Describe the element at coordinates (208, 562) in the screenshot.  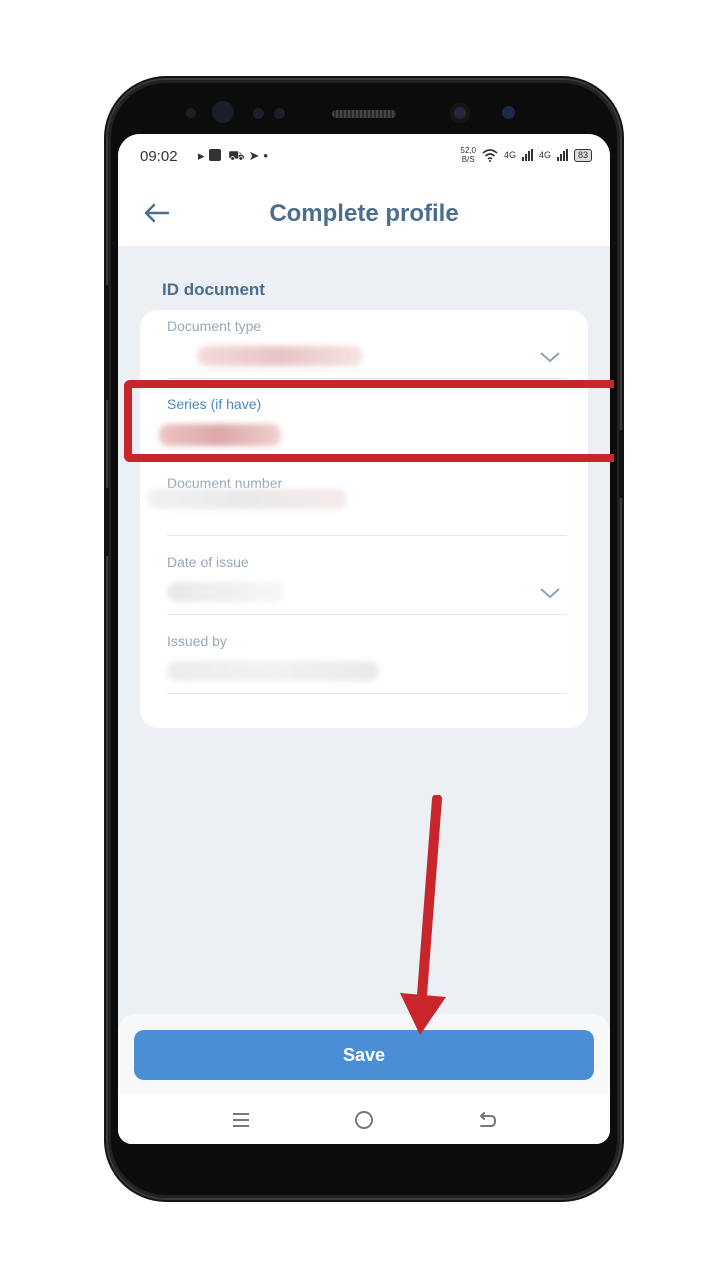
I see `field-label: Date of issue` at that location.